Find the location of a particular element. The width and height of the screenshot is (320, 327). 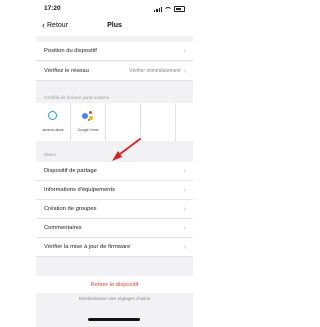

tile-label: amazon alexa is located at coordinates (53, 130).